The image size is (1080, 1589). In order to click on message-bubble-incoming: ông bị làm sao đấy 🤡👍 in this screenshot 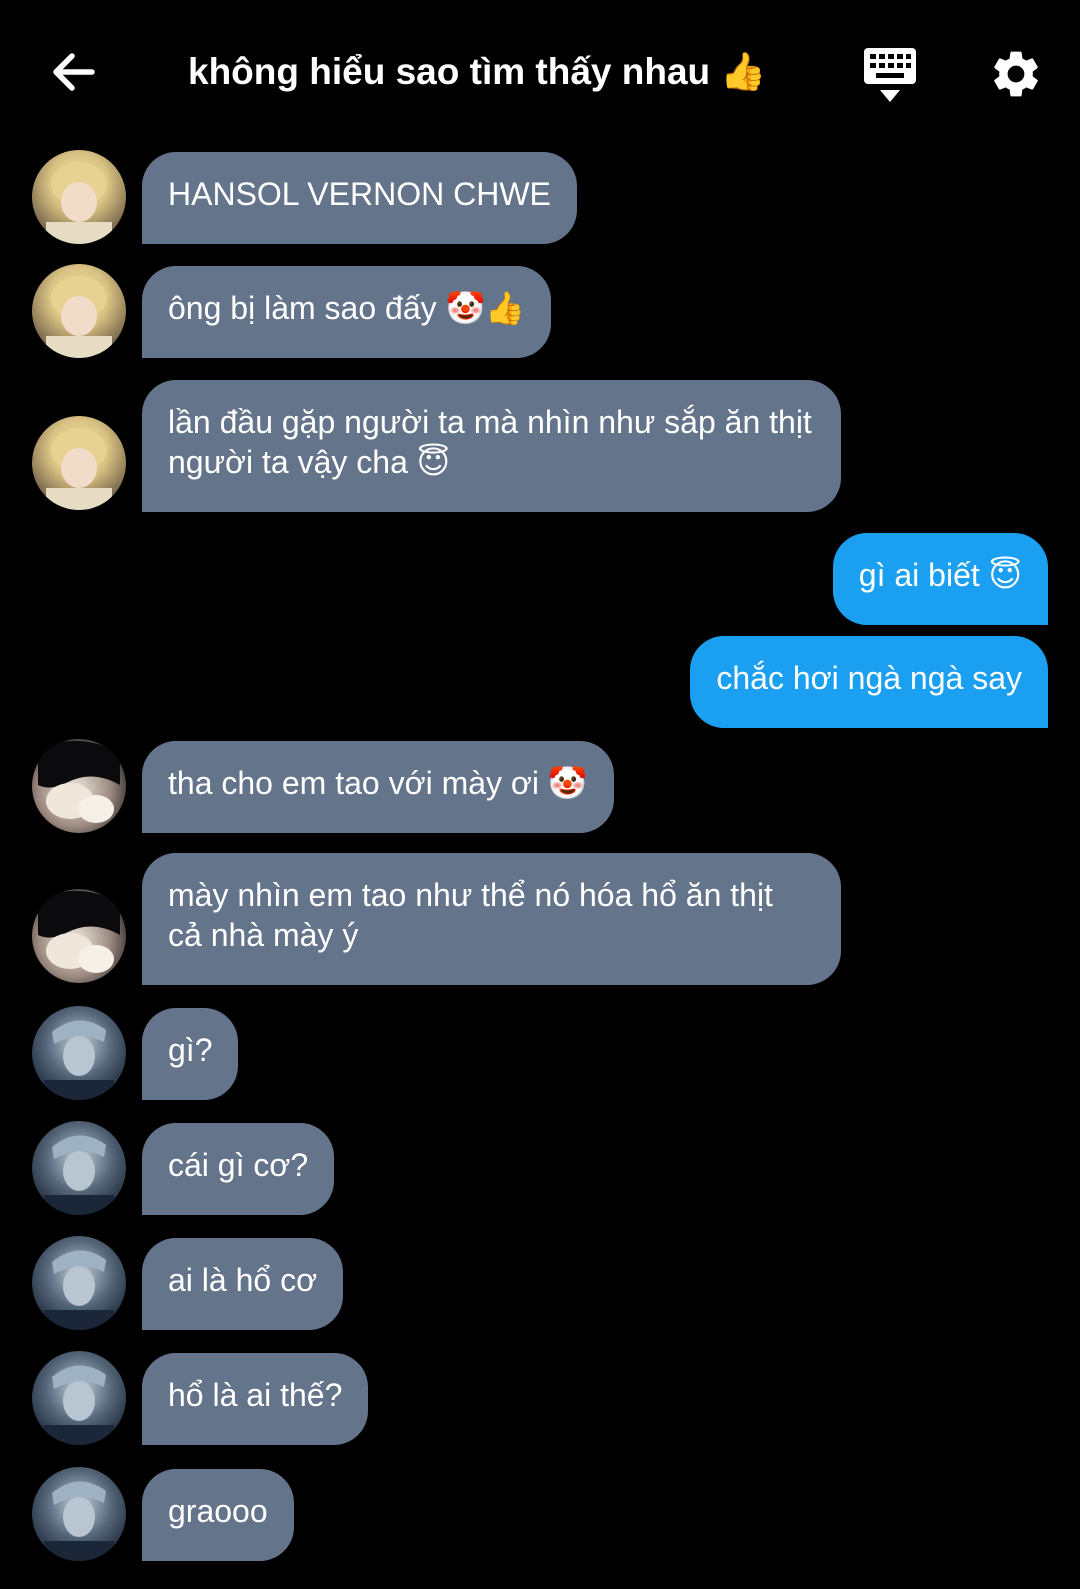, I will do `click(347, 312)`.